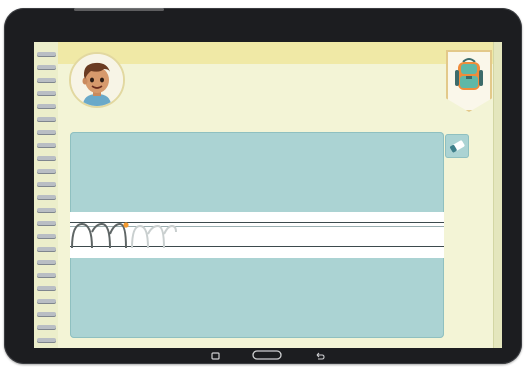 The image size is (526, 367). What do you see at coordinates (320, 356) in the screenshot?
I see `back-icon` at bounding box center [320, 356].